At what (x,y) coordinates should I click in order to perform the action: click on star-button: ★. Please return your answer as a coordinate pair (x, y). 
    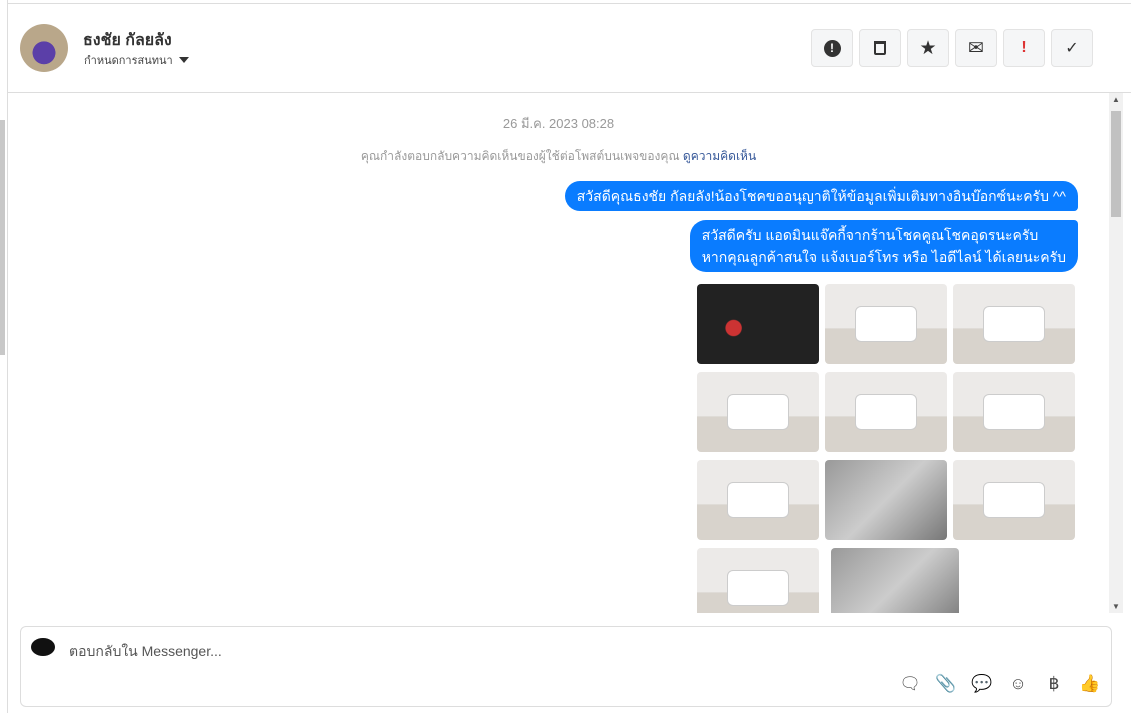
    Looking at the image, I should click on (928, 48).